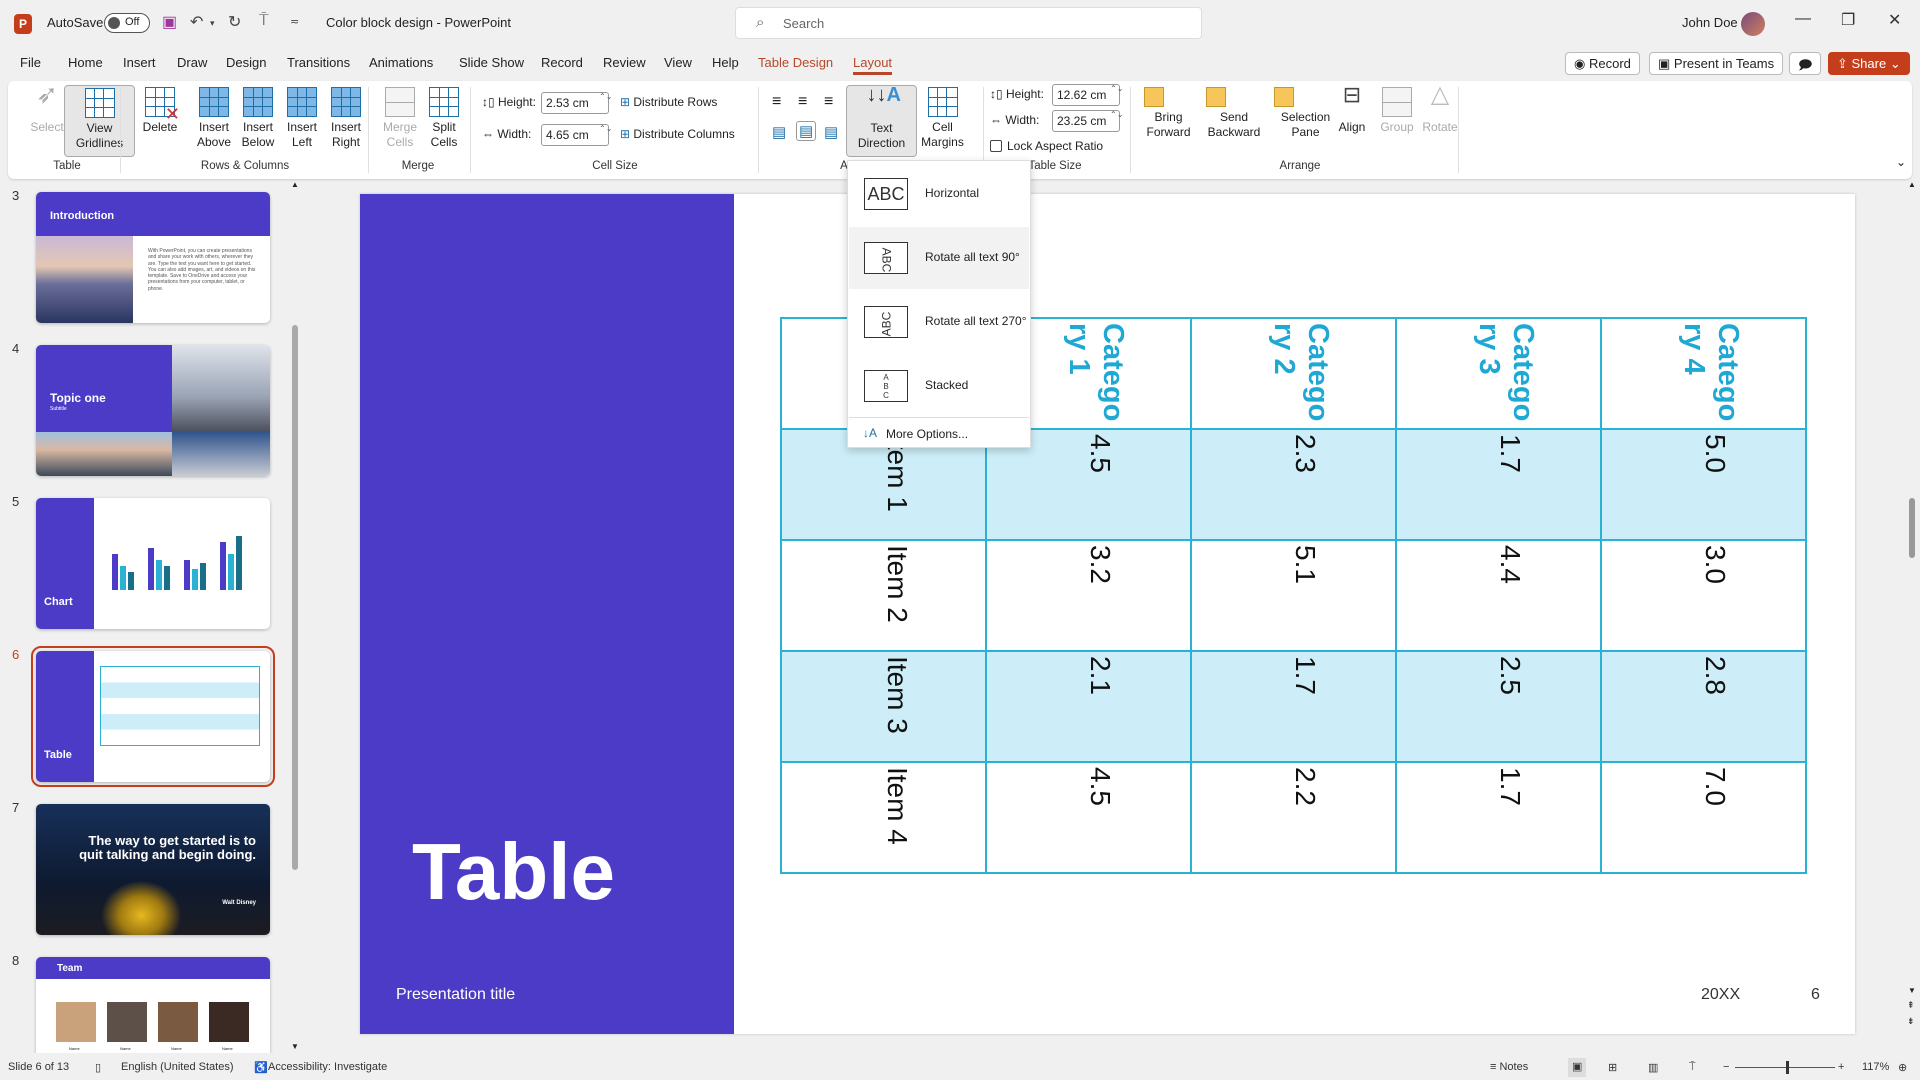 The height and width of the screenshot is (1080, 1920). Describe the element at coordinates (295, 616) in the screenshot. I see `thumbnail-scrollbar: ▲ ▼` at that location.